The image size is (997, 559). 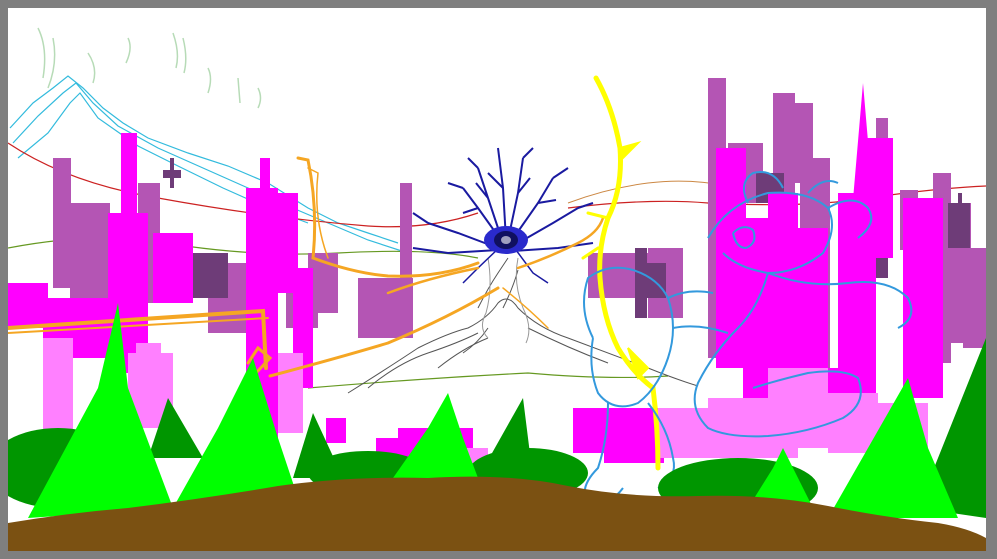 I want to click on navy-branching-eye, so click(x=503, y=215).